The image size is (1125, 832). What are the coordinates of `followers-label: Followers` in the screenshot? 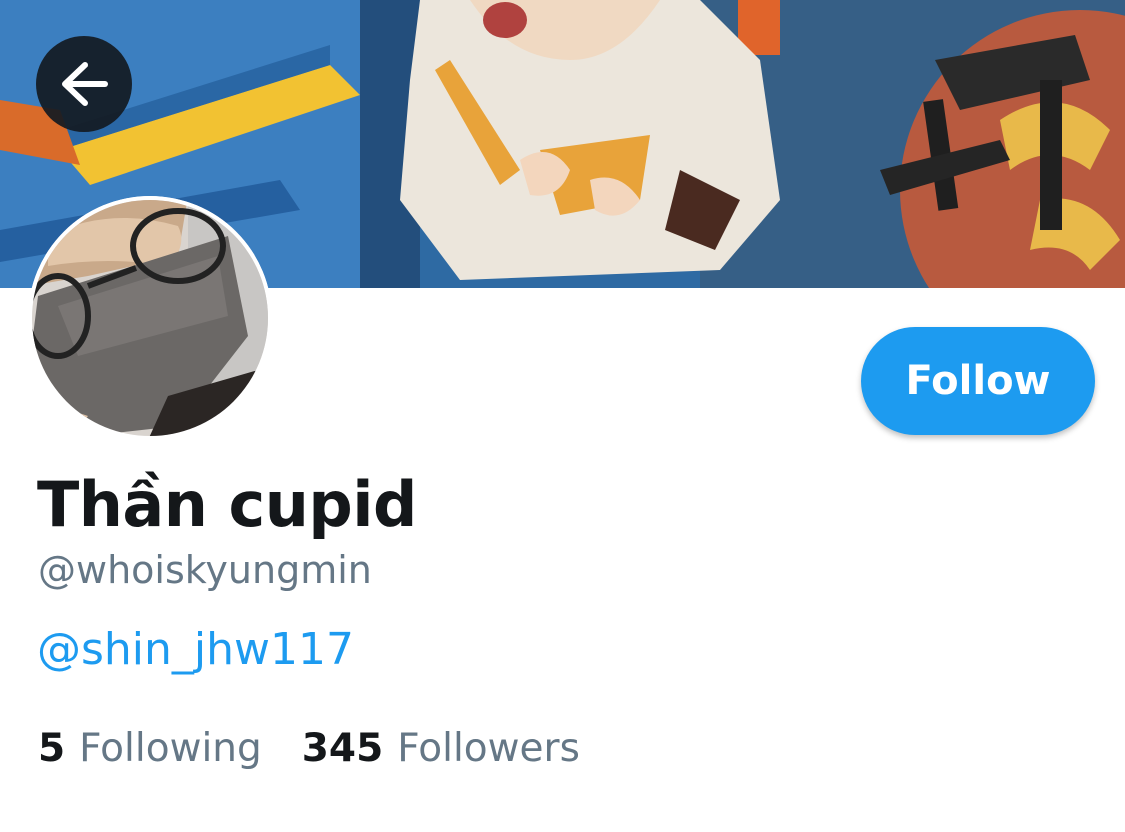 It's located at (488, 748).